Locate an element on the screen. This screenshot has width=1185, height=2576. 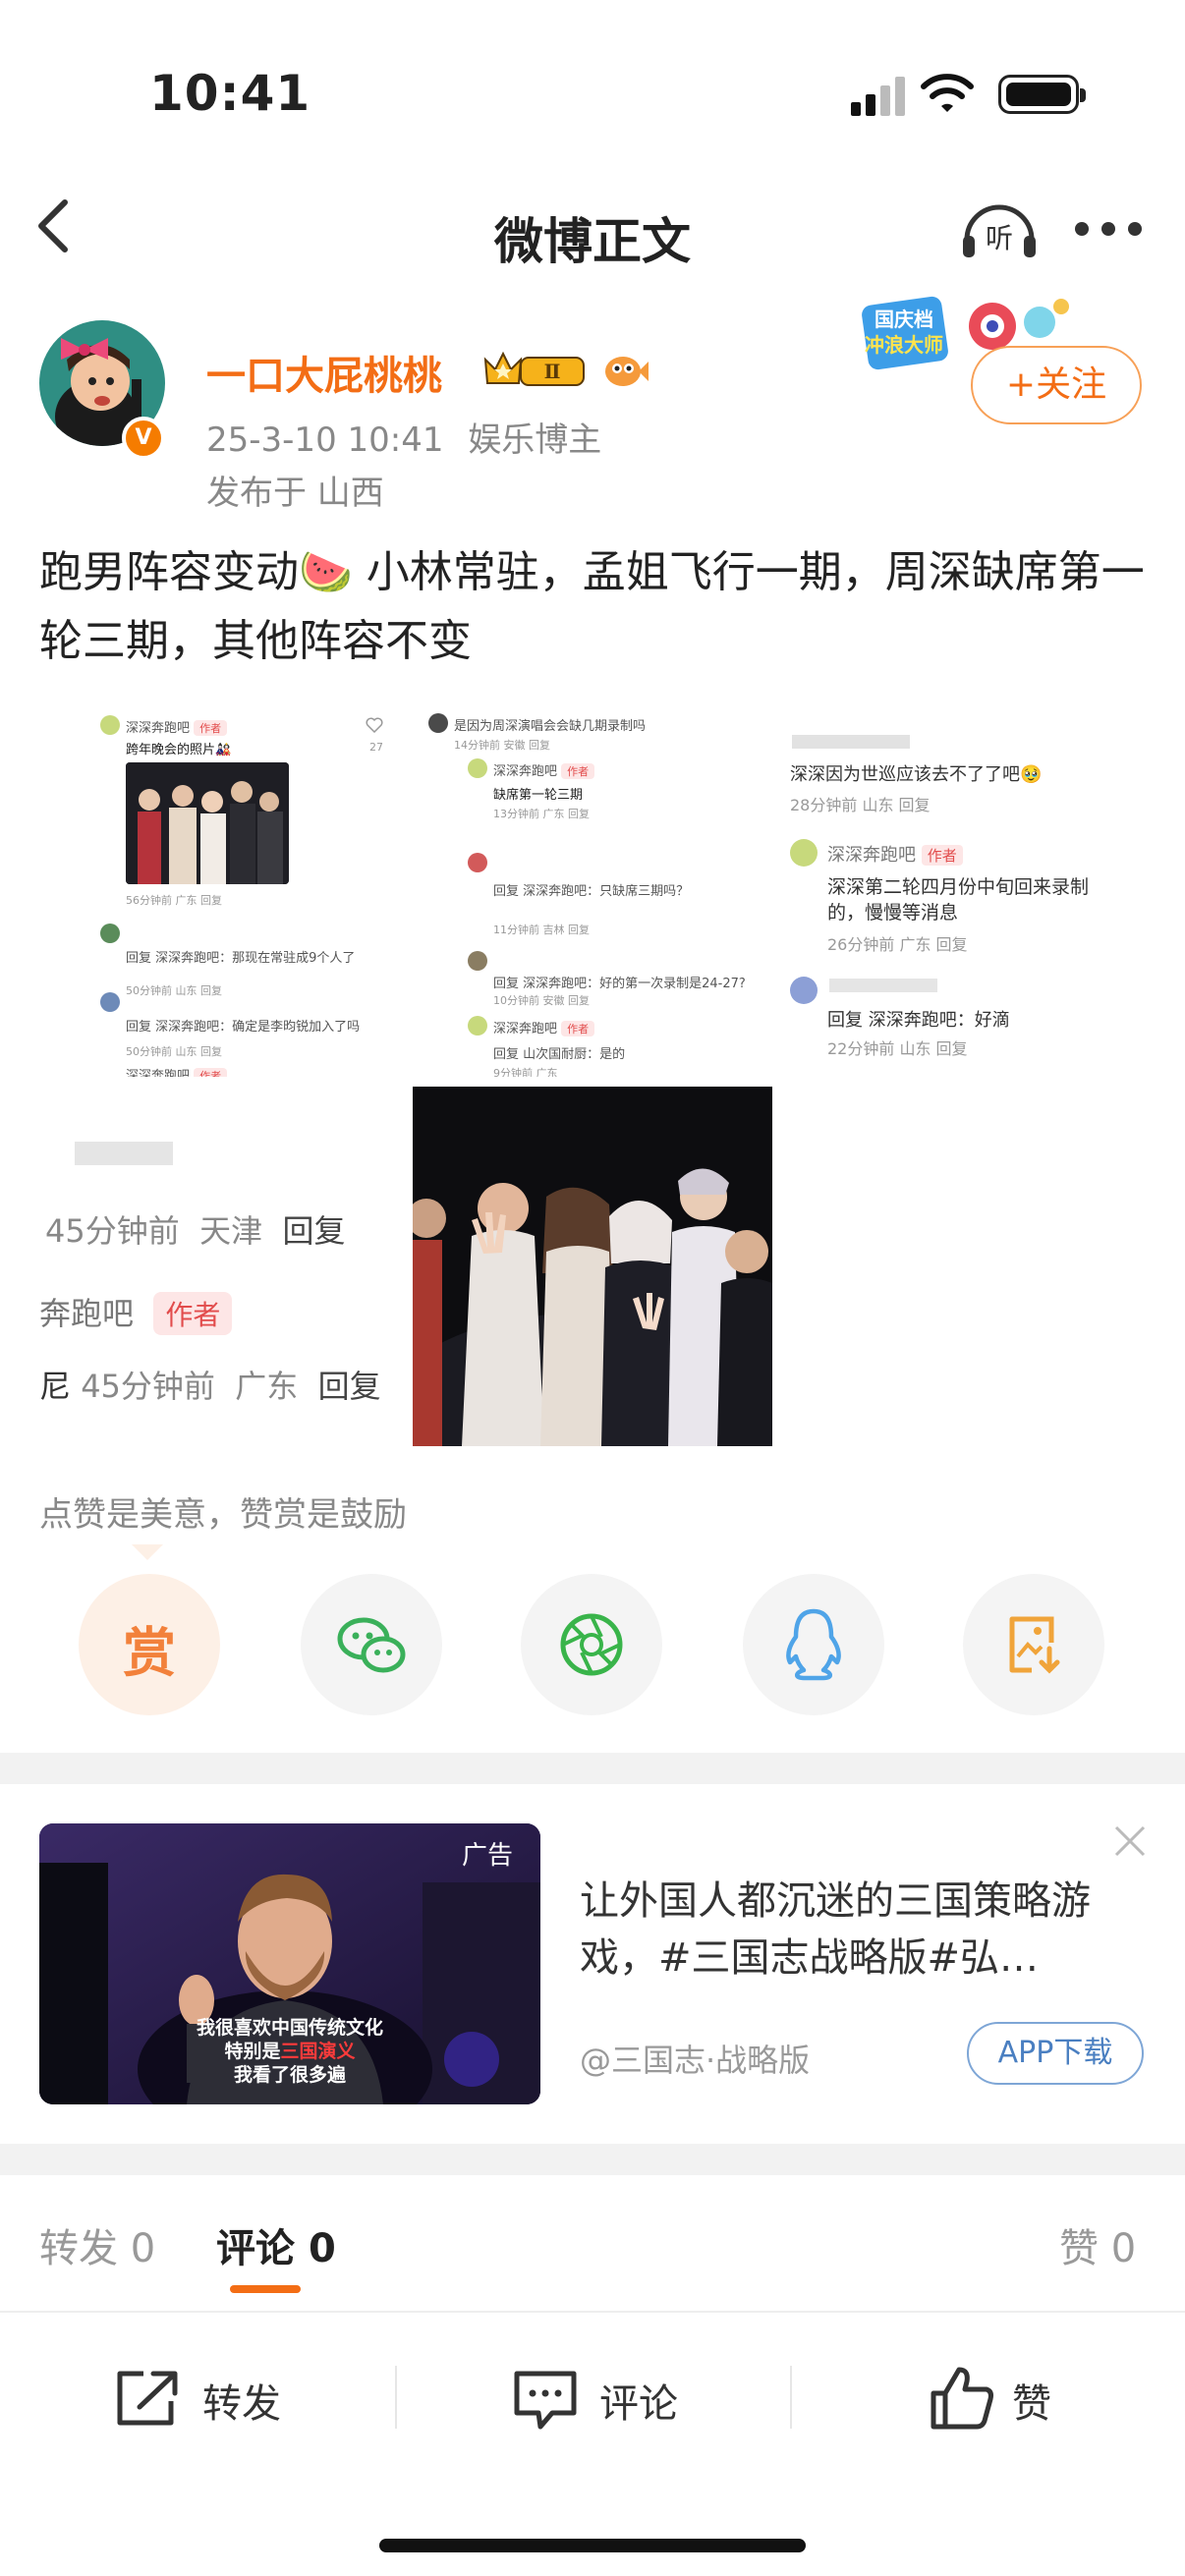
follow-button: +关注 is located at coordinates (1057, 385).